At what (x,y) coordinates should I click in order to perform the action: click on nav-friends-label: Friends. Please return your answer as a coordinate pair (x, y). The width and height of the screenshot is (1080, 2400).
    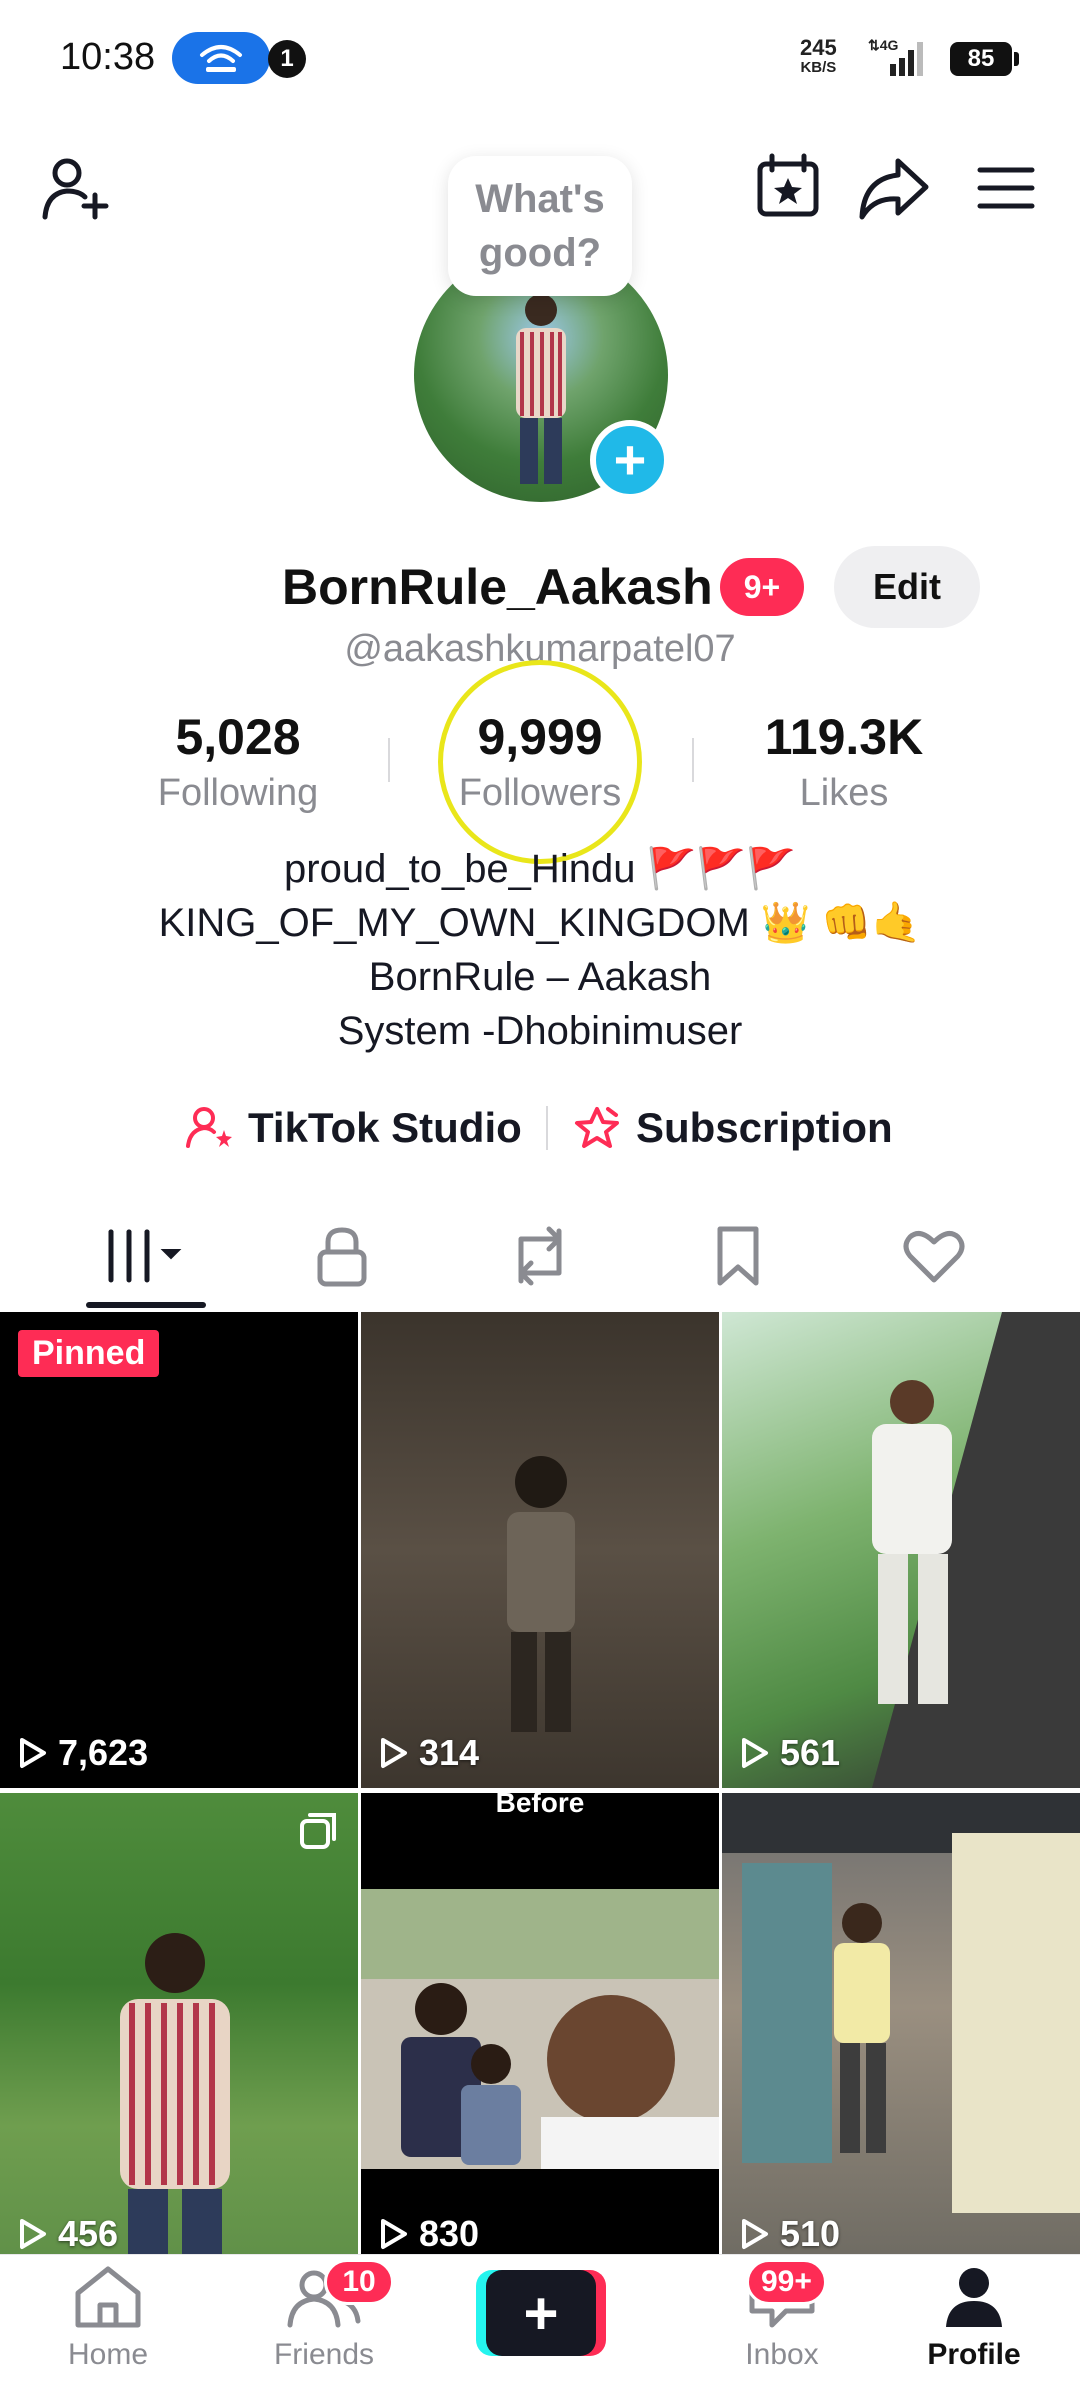
    Looking at the image, I should click on (324, 2354).